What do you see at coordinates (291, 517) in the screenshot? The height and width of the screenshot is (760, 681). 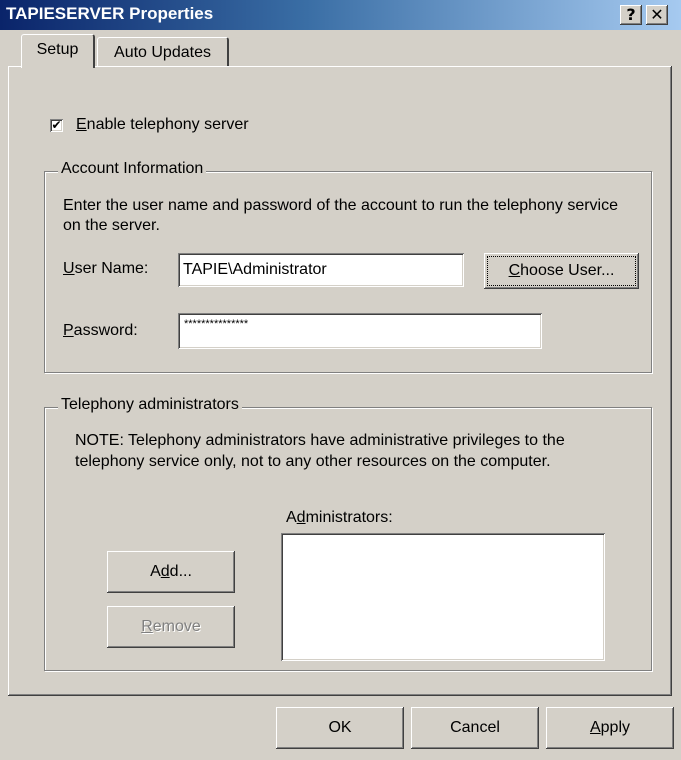 I see `administrators-label-a: A` at bounding box center [291, 517].